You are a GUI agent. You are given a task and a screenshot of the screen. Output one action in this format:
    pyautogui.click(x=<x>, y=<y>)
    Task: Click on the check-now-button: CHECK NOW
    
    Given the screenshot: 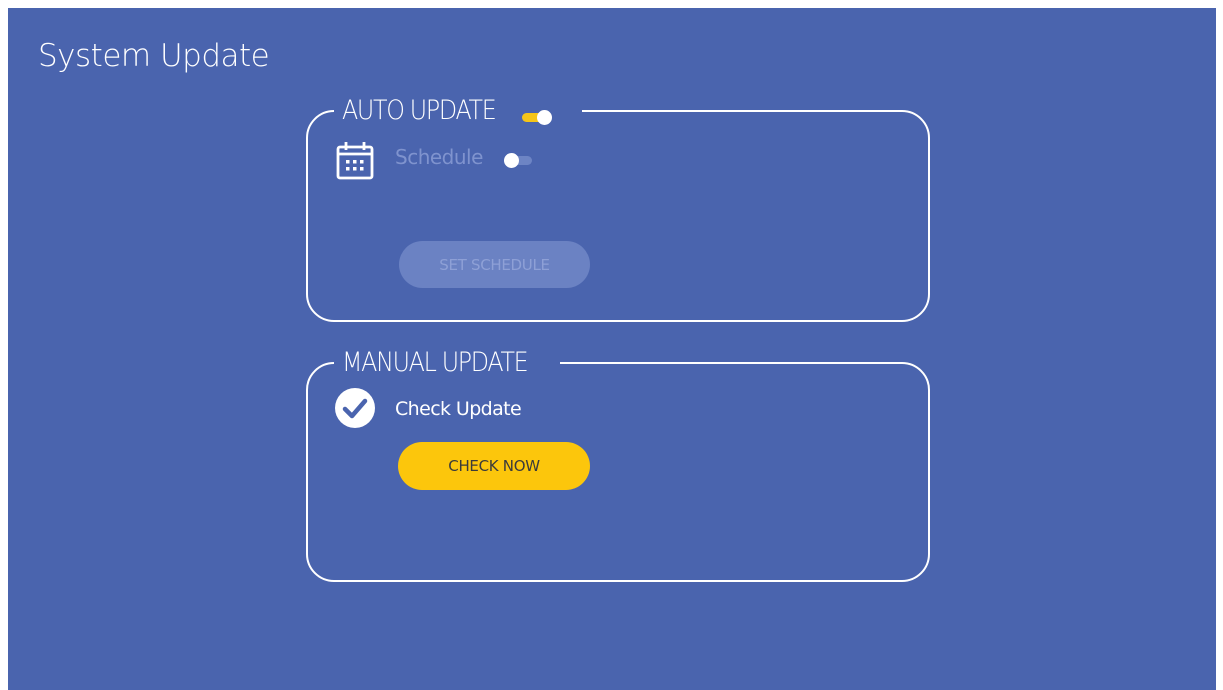 What is the action you would take?
    pyautogui.click(x=494, y=466)
    